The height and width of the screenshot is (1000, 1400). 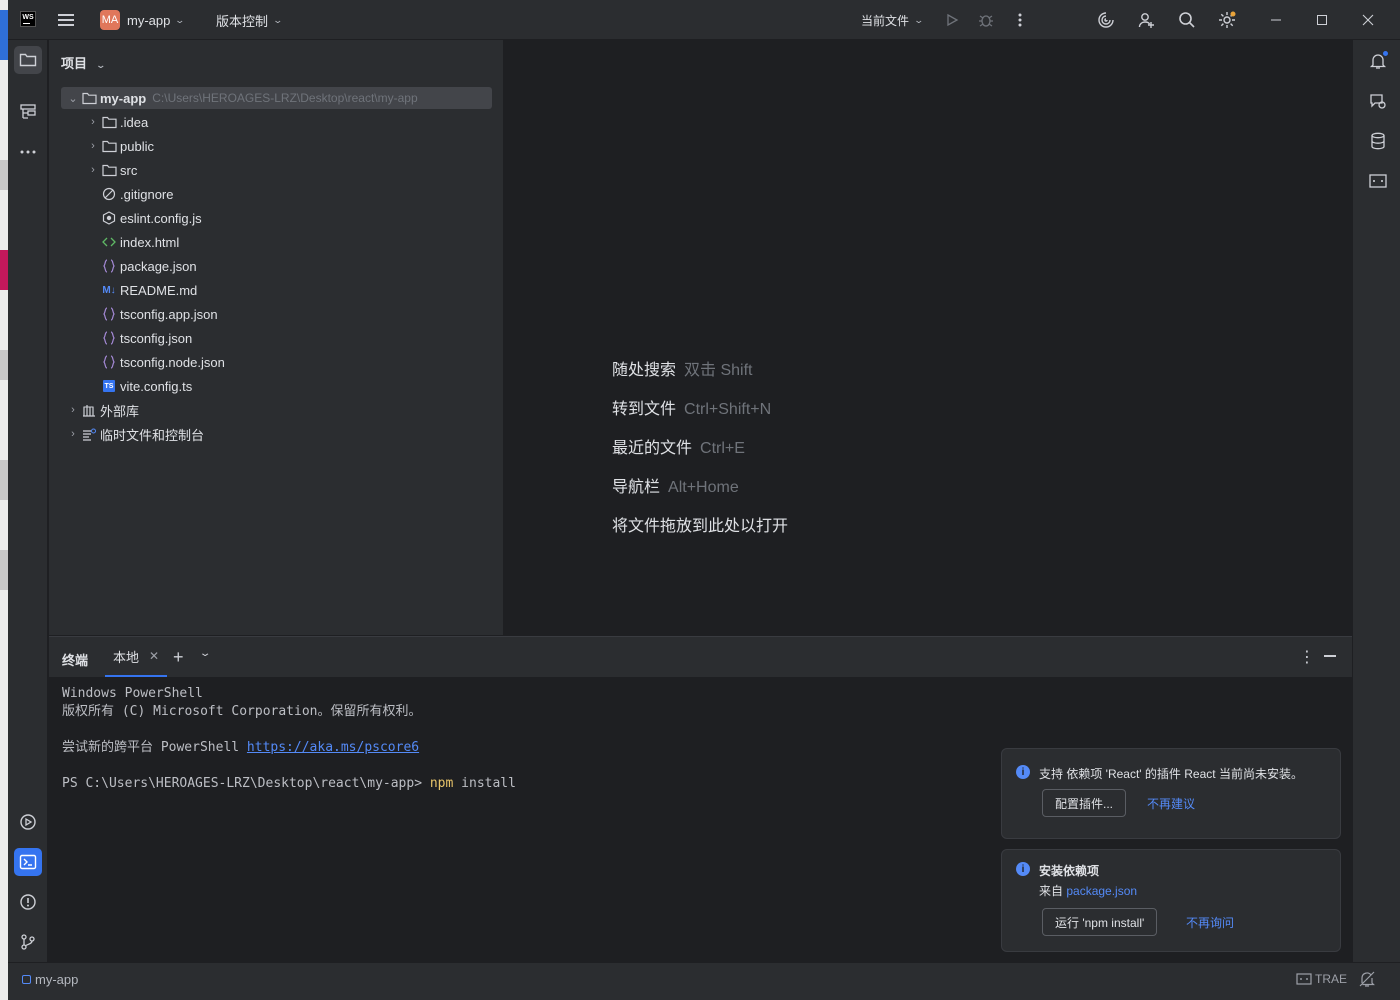 What do you see at coordinates (1368, 20) in the screenshot?
I see `close-icon` at bounding box center [1368, 20].